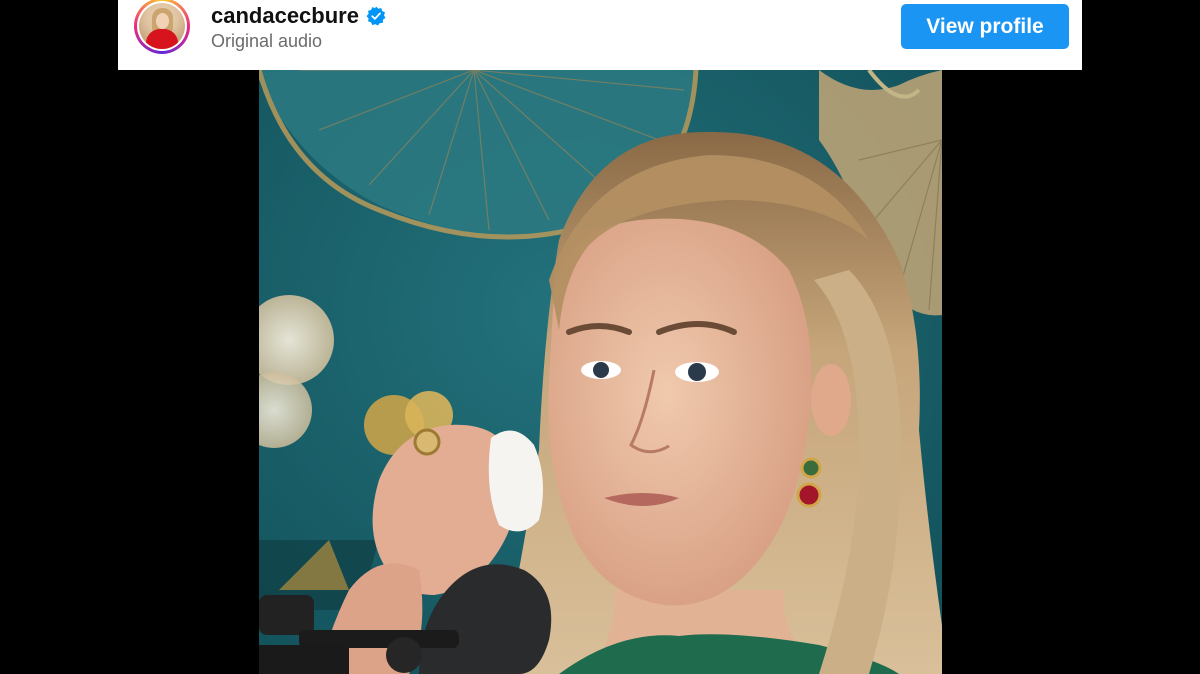 Image resolution: width=1200 pixels, height=674 pixels. I want to click on embed-header: candacecbure Original audio View profile, so click(600, 35).